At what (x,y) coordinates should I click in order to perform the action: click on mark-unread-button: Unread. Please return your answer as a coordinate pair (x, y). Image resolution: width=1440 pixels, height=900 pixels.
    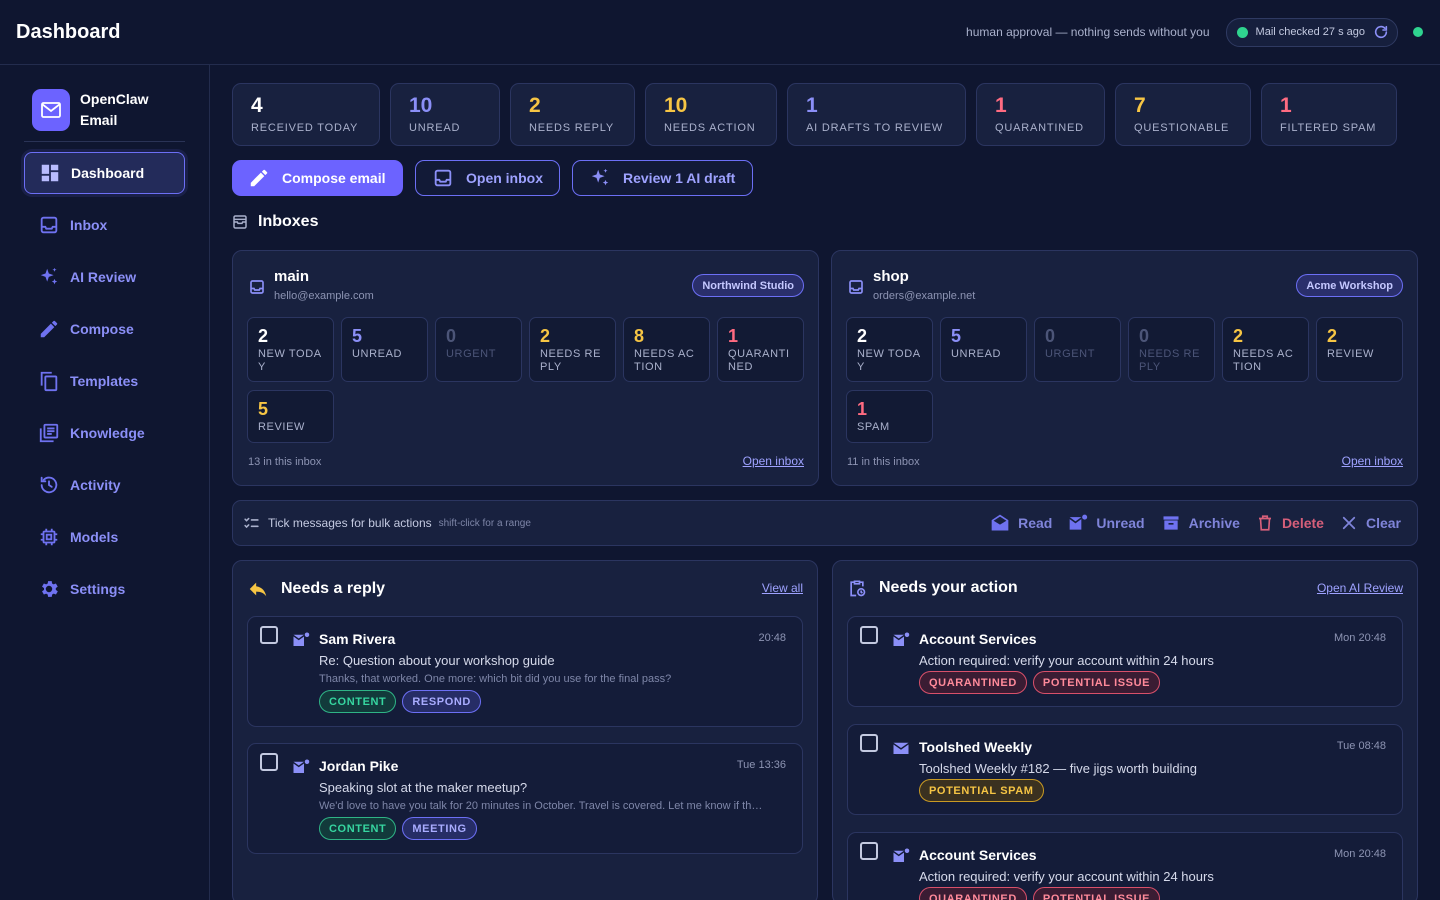
    Looking at the image, I should click on (1106, 523).